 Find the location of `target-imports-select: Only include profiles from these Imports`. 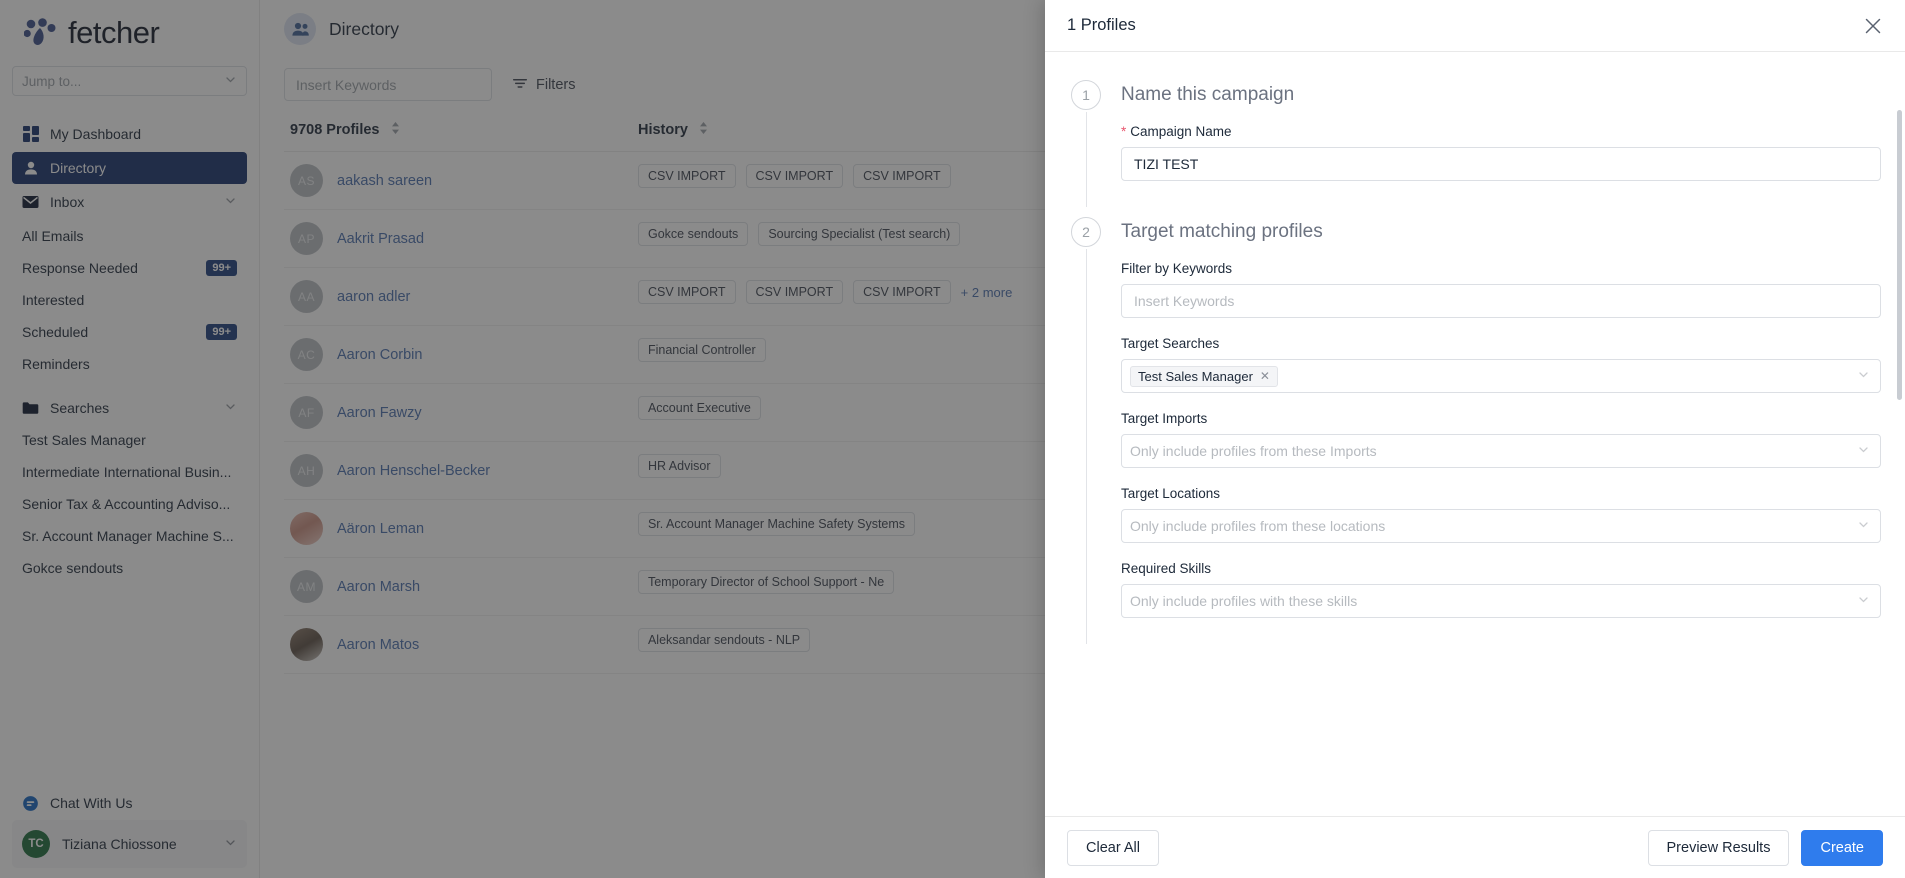

target-imports-select: Only include profiles from these Imports is located at coordinates (1501, 451).